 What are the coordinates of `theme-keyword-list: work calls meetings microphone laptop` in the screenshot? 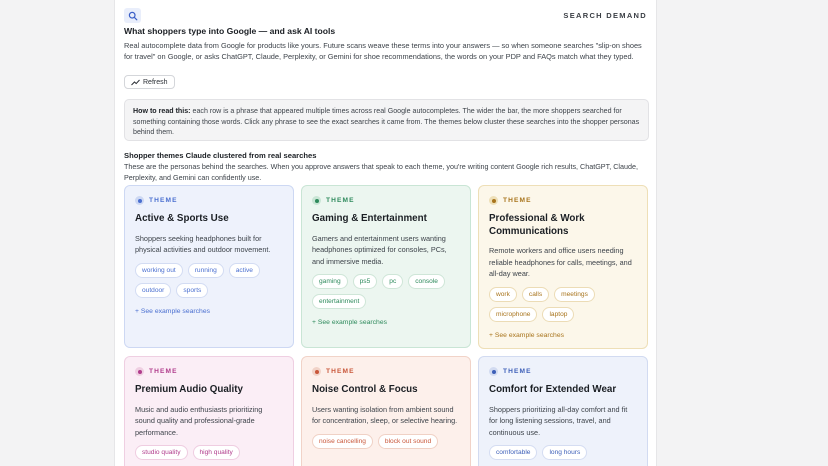 It's located at (563, 304).